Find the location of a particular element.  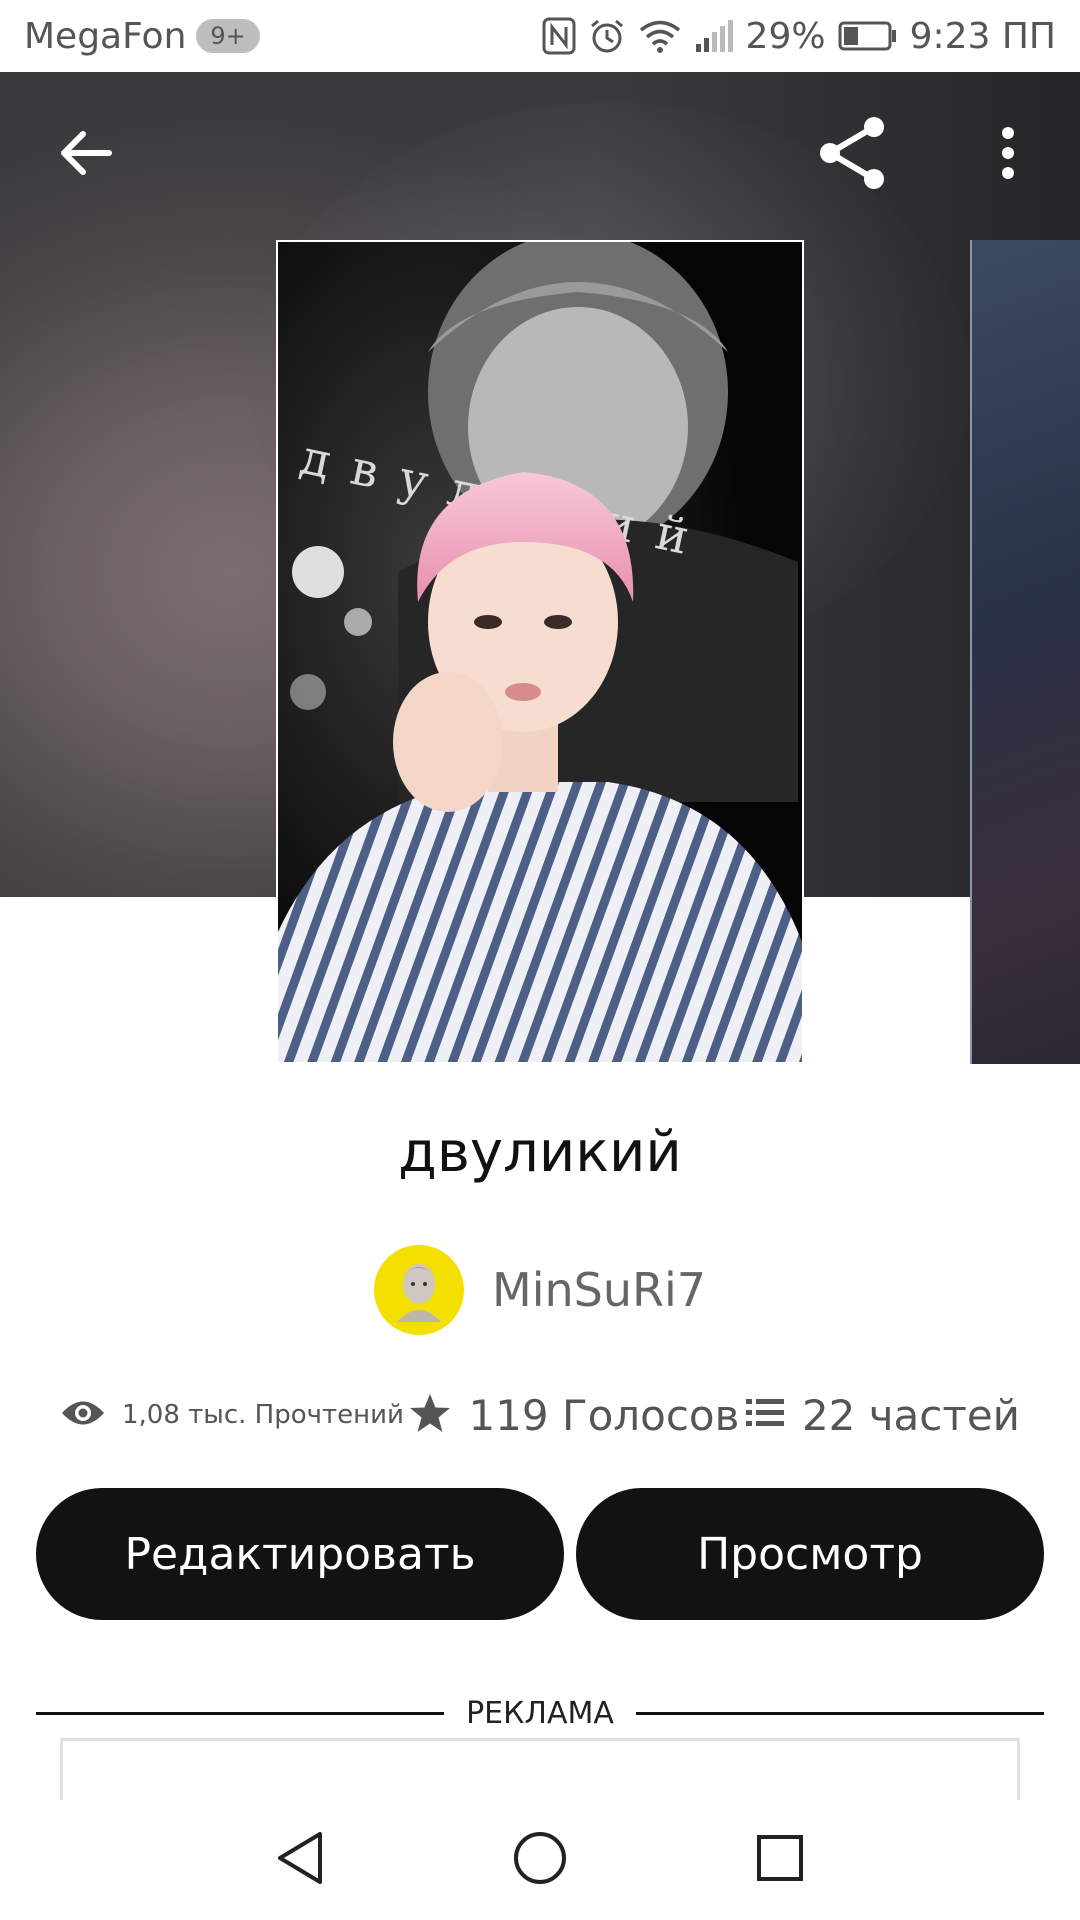

eye-icon is located at coordinates (83, 1415).